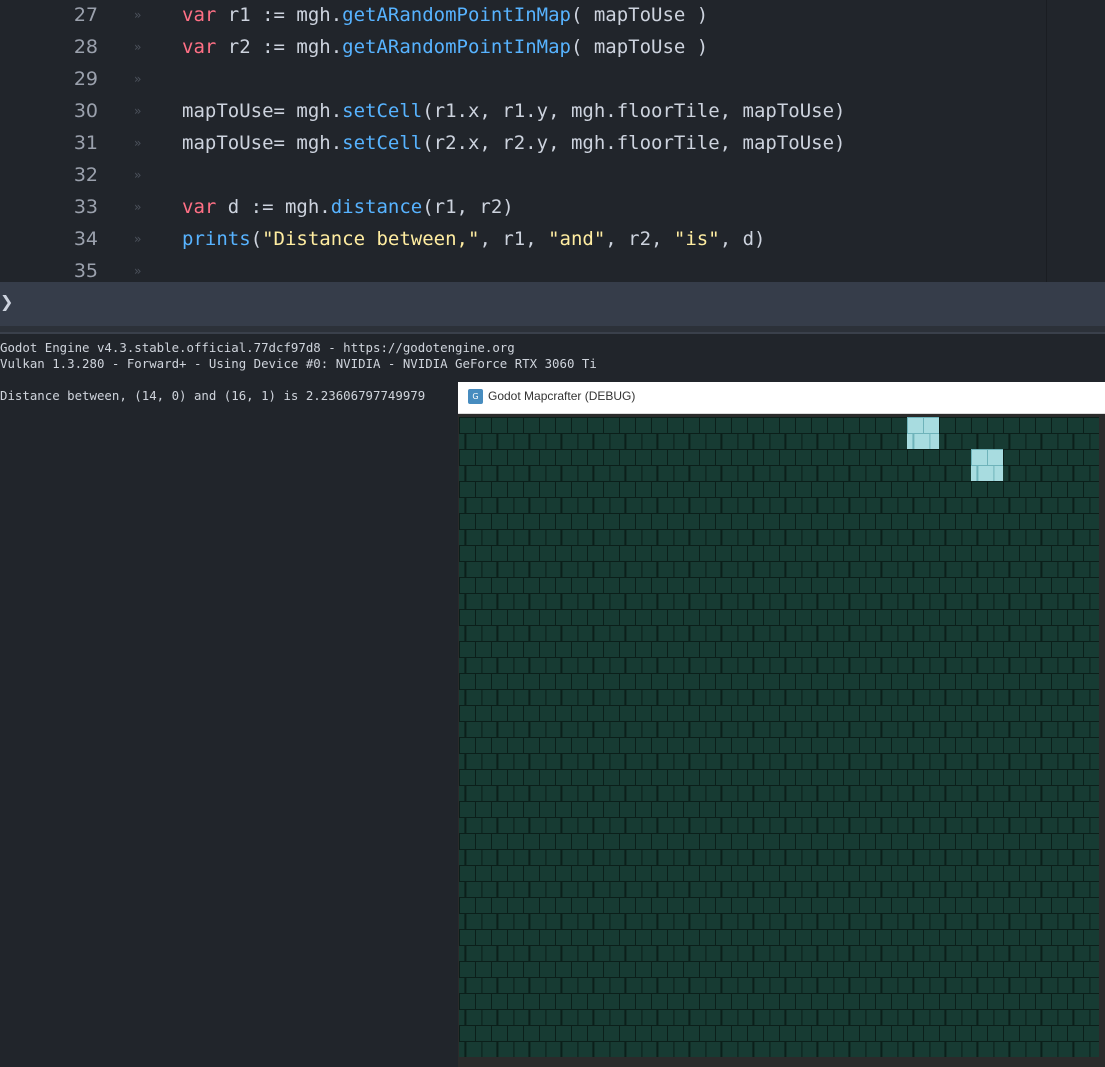  Describe the element at coordinates (577, 239) in the screenshot. I see `code-token: "and"` at that location.